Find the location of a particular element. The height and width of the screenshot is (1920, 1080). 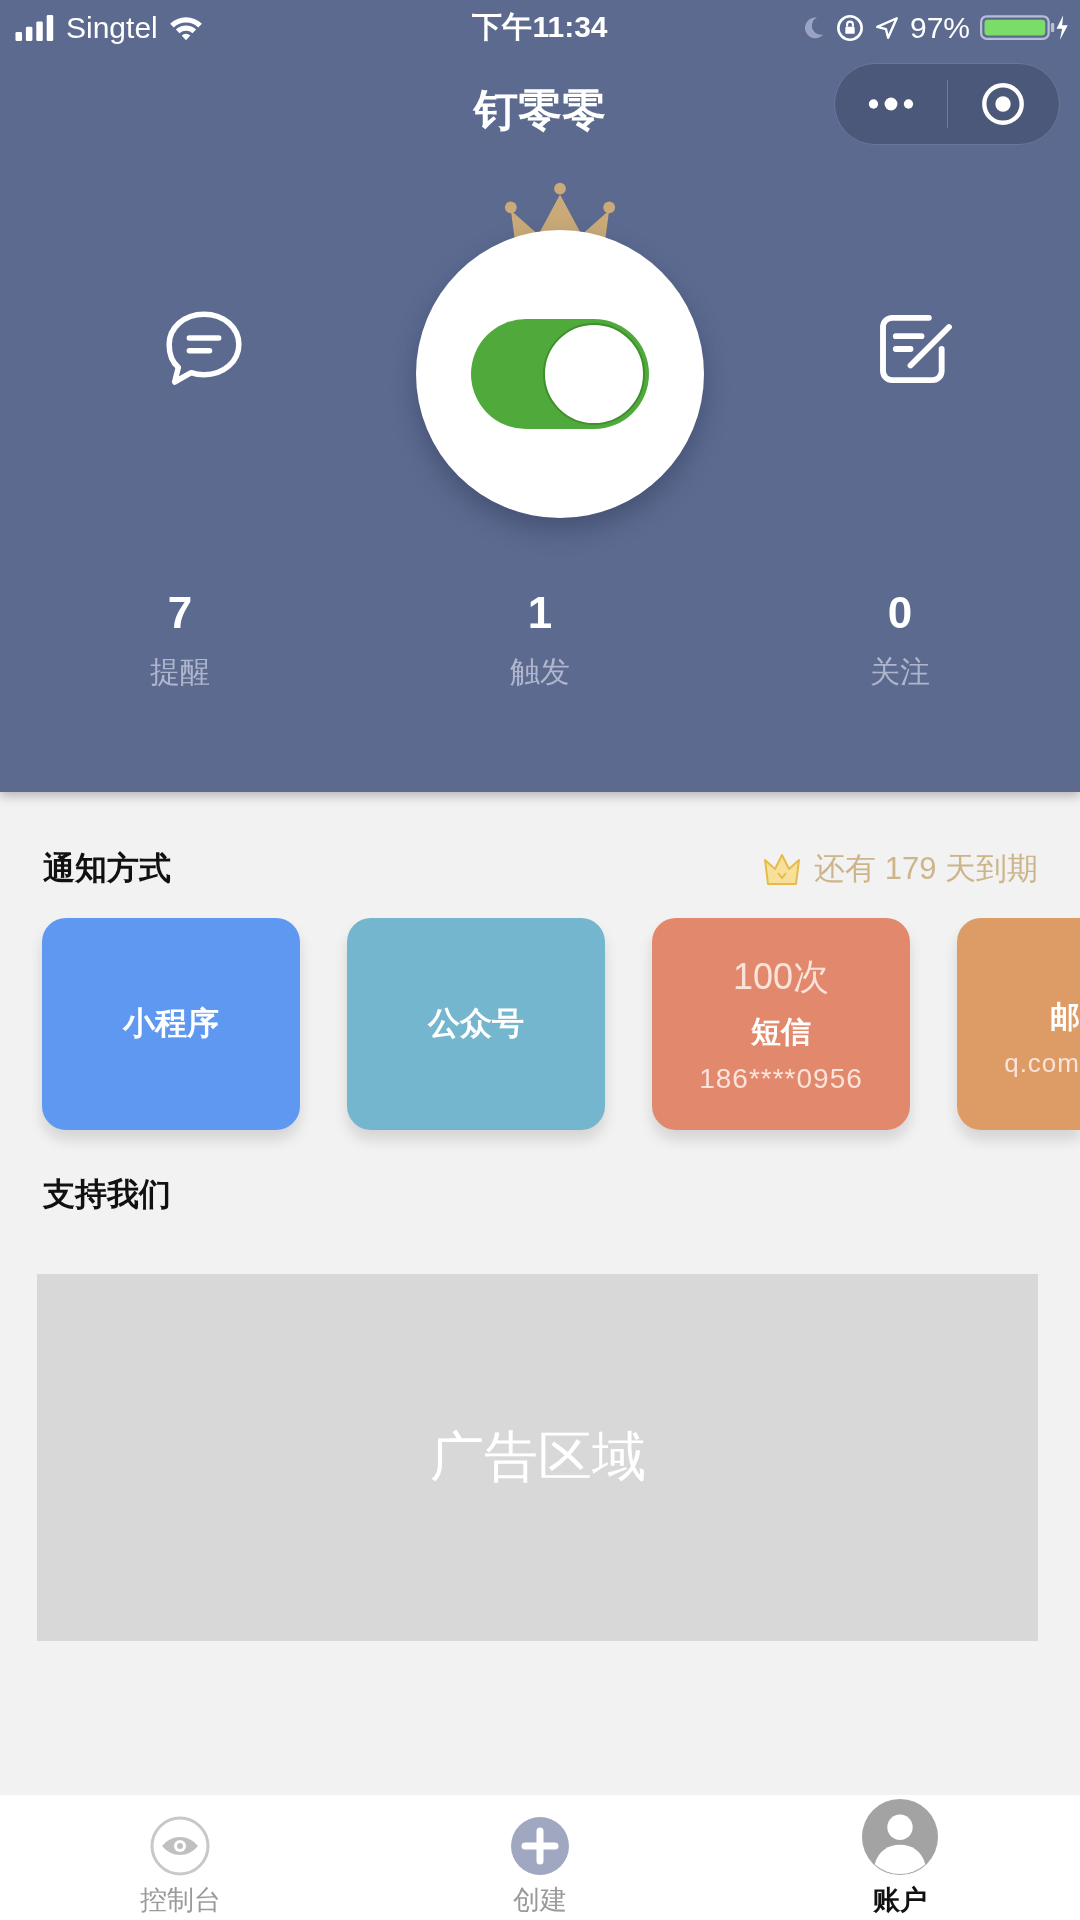

avatar-icon is located at coordinates (900, 1837).